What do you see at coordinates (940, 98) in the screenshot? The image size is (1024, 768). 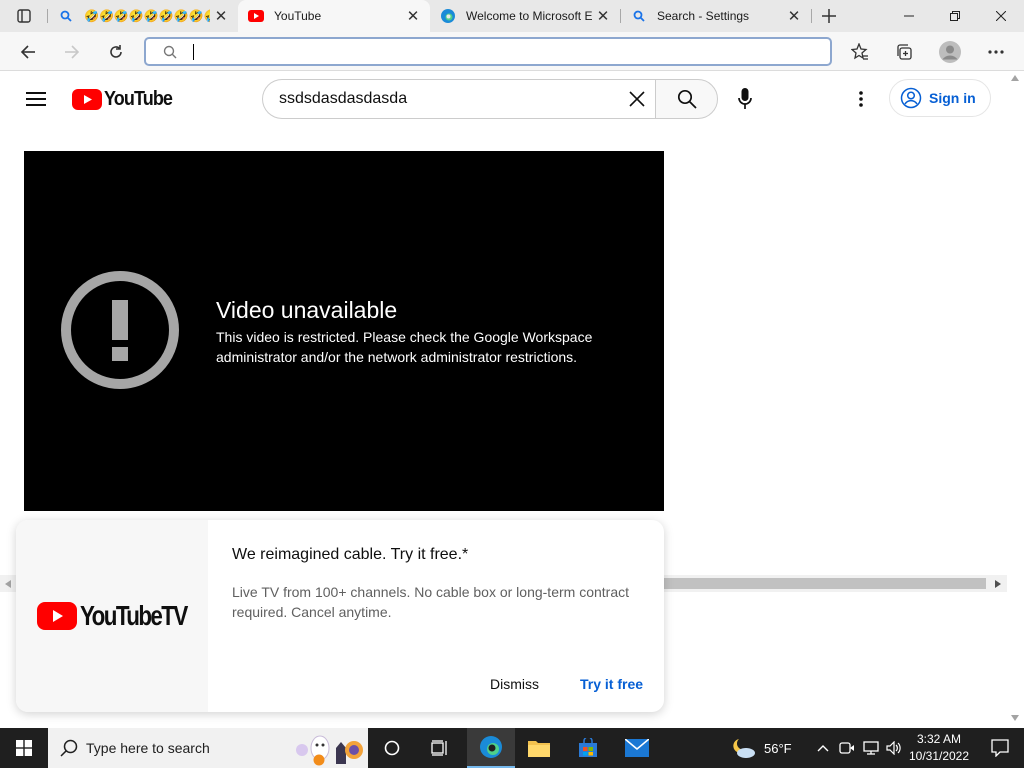 I see `sign-in-button: Sign in` at bounding box center [940, 98].